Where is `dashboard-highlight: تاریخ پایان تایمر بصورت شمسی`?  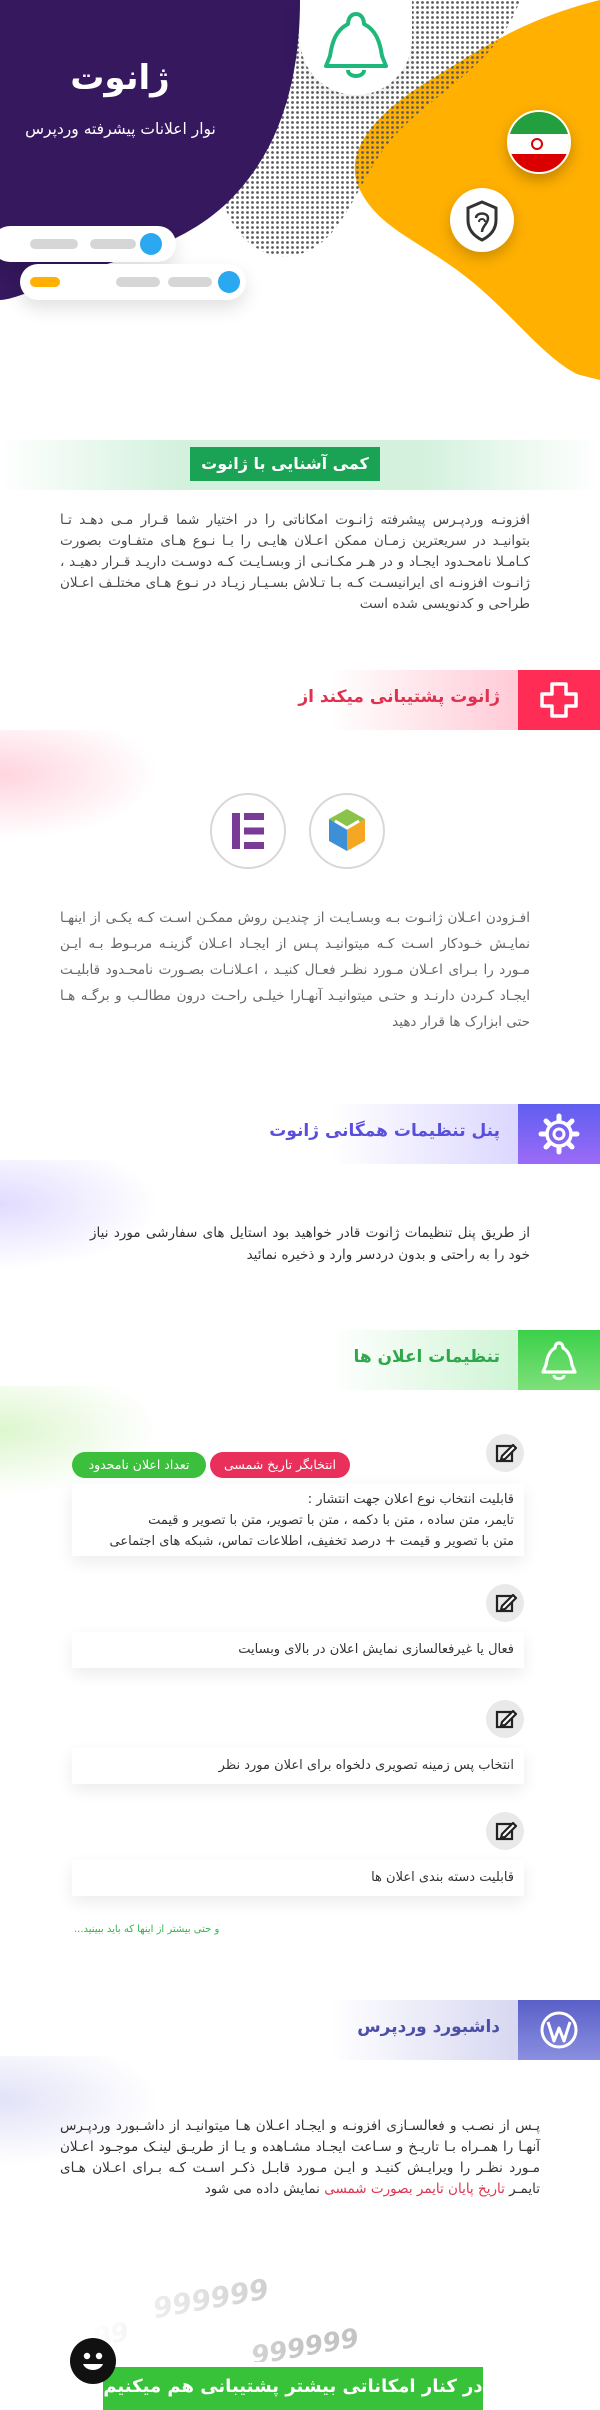 dashboard-highlight: تاریخ پایان تایمر بصورت شمسی is located at coordinates (414, 2189).